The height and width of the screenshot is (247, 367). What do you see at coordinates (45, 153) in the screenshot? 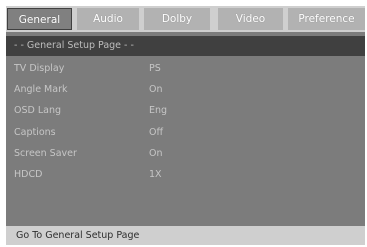
I see `setting-label: Screen Saver` at bounding box center [45, 153].